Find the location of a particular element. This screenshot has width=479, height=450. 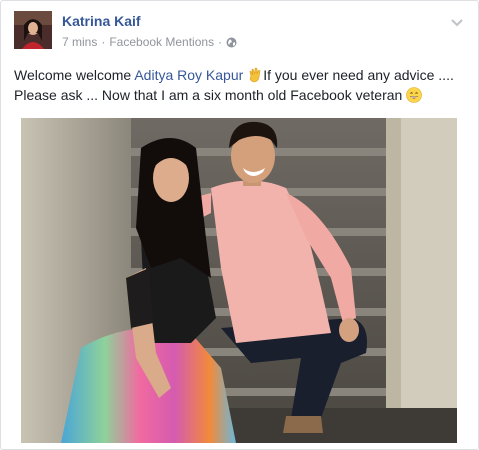

globe-icon is located at coordinates (231, 42).